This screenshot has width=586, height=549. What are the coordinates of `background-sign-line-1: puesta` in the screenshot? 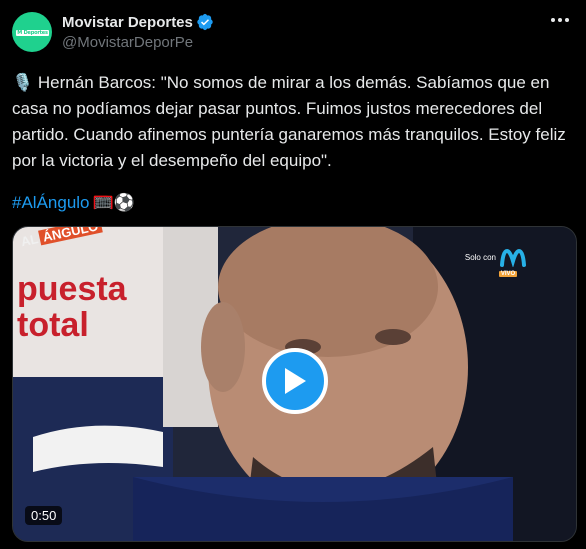 It's located at (72, 289).